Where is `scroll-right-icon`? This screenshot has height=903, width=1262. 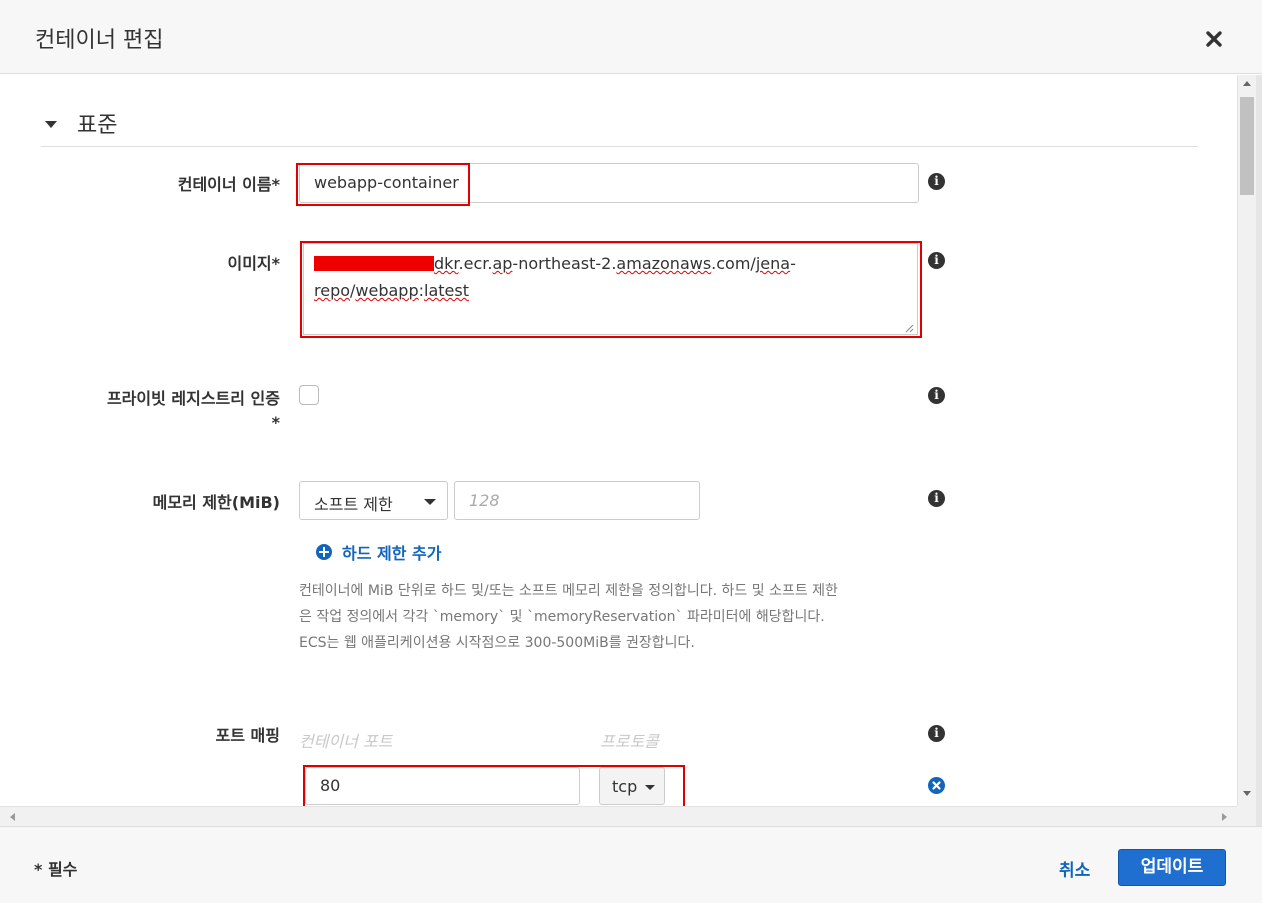 scroll-right-icon is located at coordinates (1224, 817).